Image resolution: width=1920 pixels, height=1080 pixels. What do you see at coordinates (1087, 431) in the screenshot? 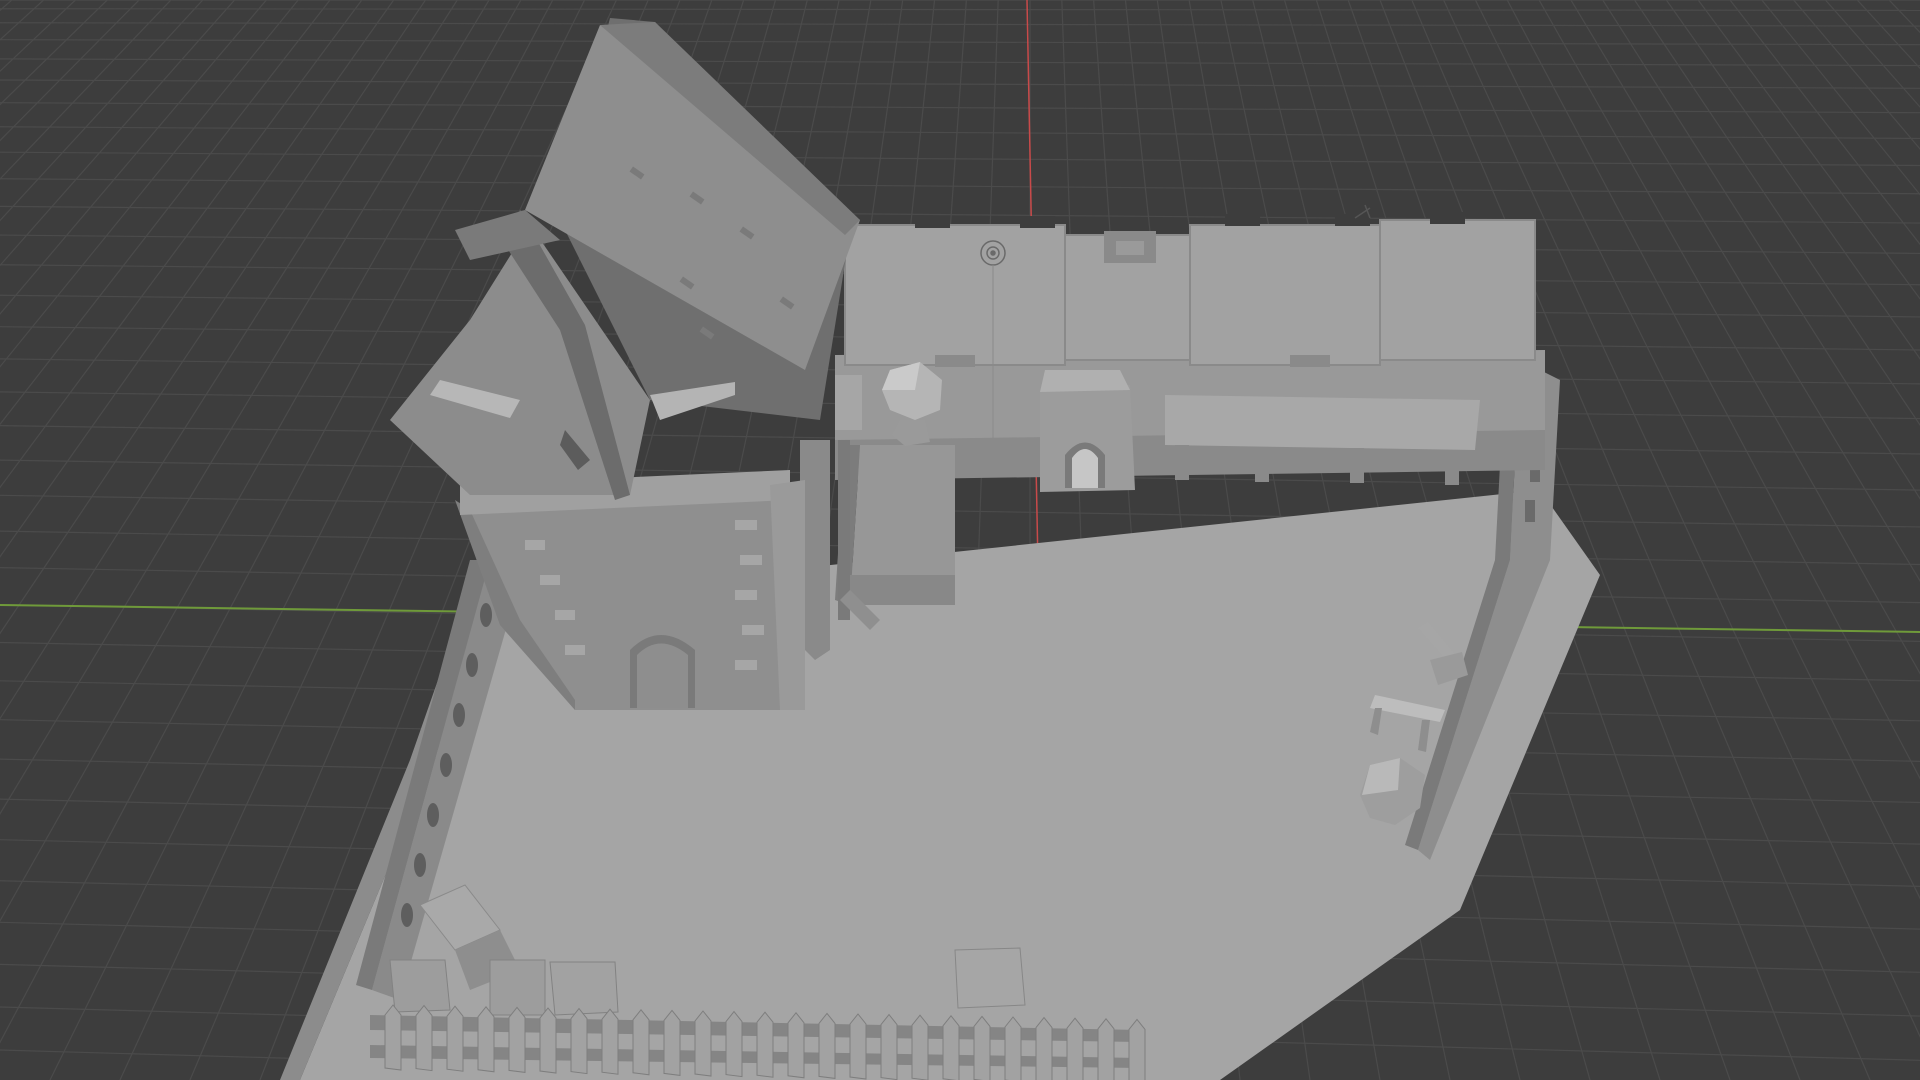
I see `gatehouse` at bounding box center [1087, 431].